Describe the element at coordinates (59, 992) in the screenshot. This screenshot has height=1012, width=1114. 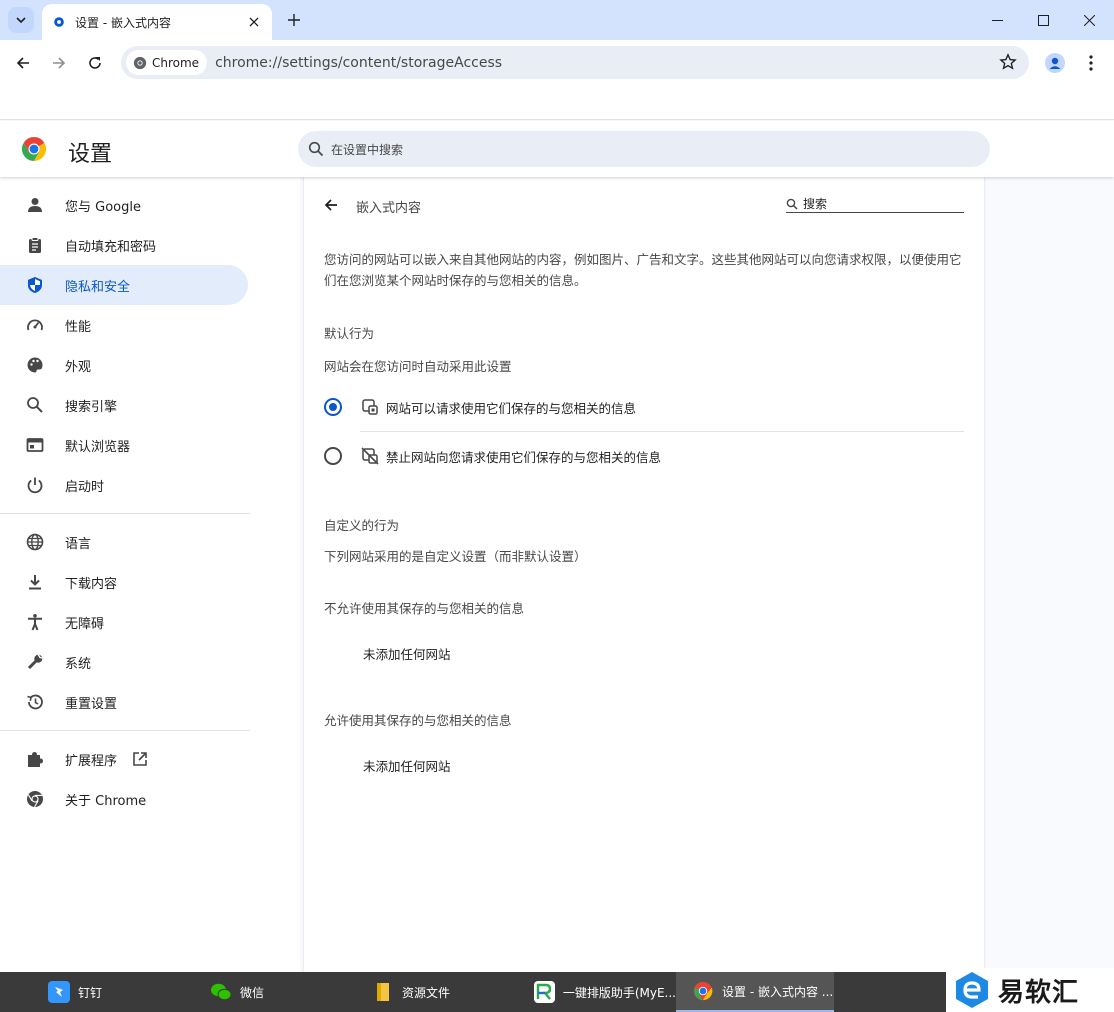
I see `dingtalk-icon` at that location.